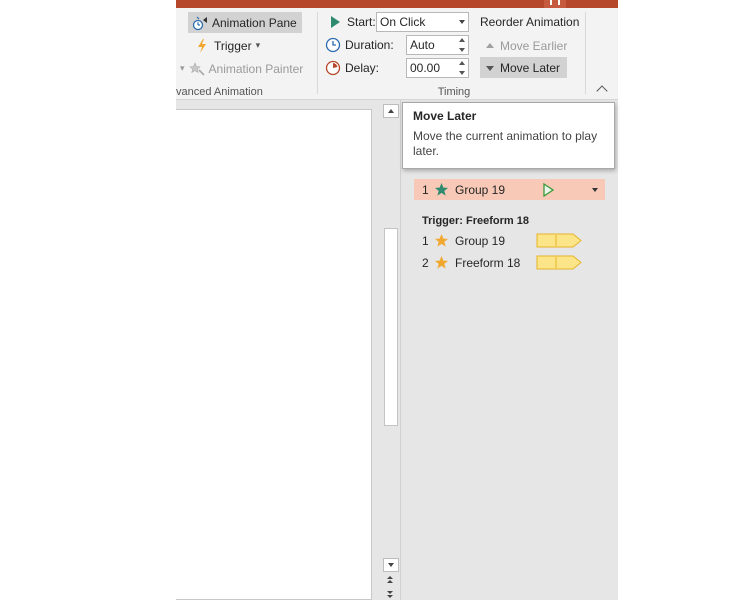  What do you see at coordinates (202, 46) in the screenshot?
I see `lightning-icon` at bounding box center [202, 46].